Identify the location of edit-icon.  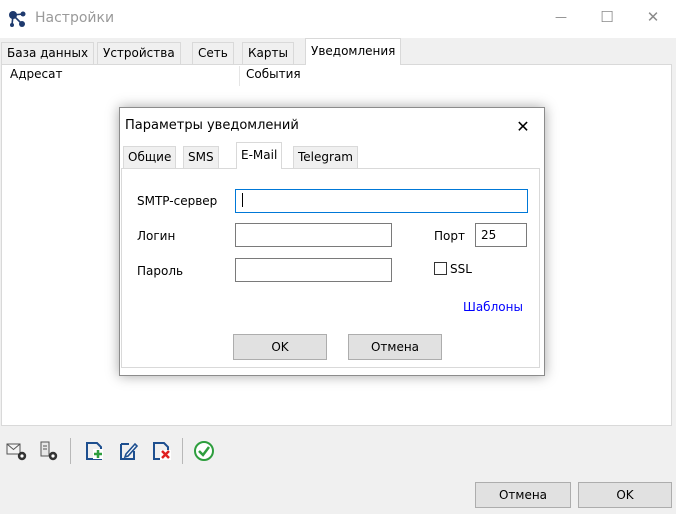
(128, 451).